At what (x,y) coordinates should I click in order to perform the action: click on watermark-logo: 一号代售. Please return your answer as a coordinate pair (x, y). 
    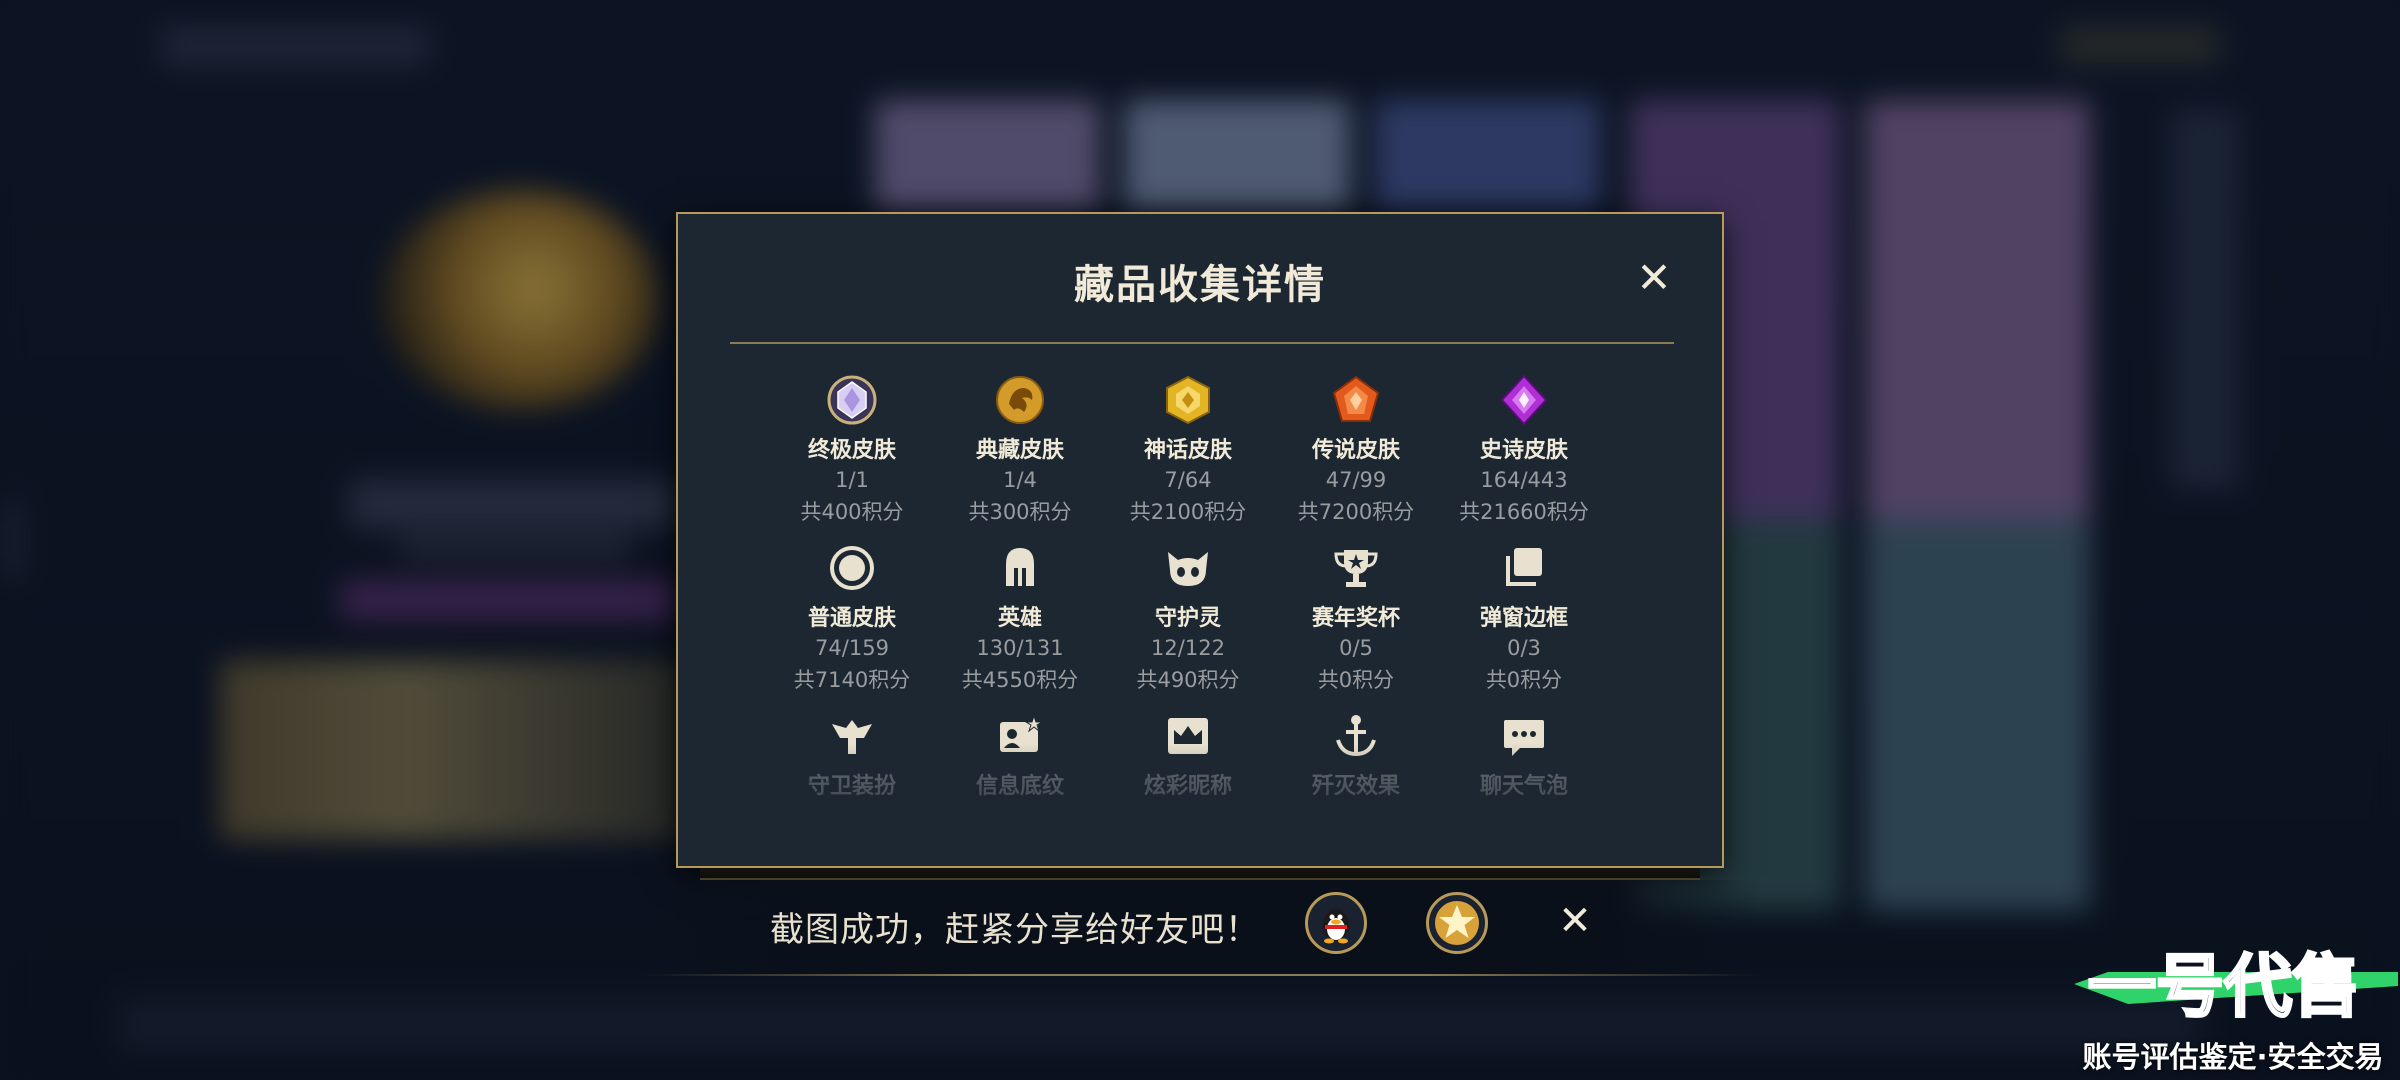
    Looking at the image, I should click on (2236, 987).